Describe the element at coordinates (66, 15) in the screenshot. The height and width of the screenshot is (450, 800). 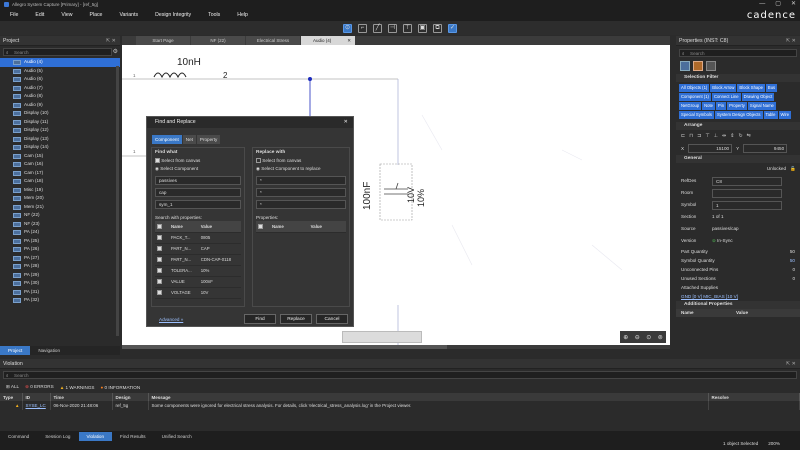
I see `menu-view: View` at that location.